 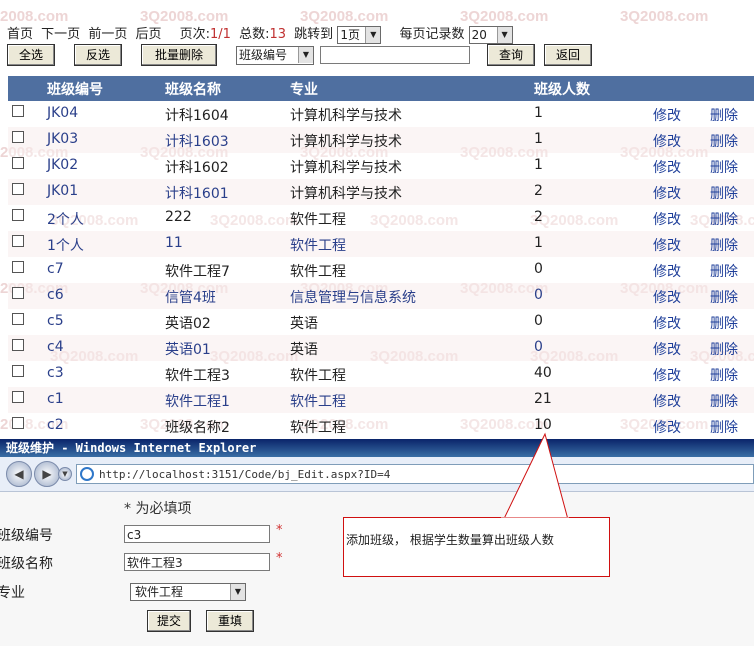 What do you see at coordinates (350, 34) in the screenshot?
I see `goto-page-value: 1页` at bounding box center [350, 34].